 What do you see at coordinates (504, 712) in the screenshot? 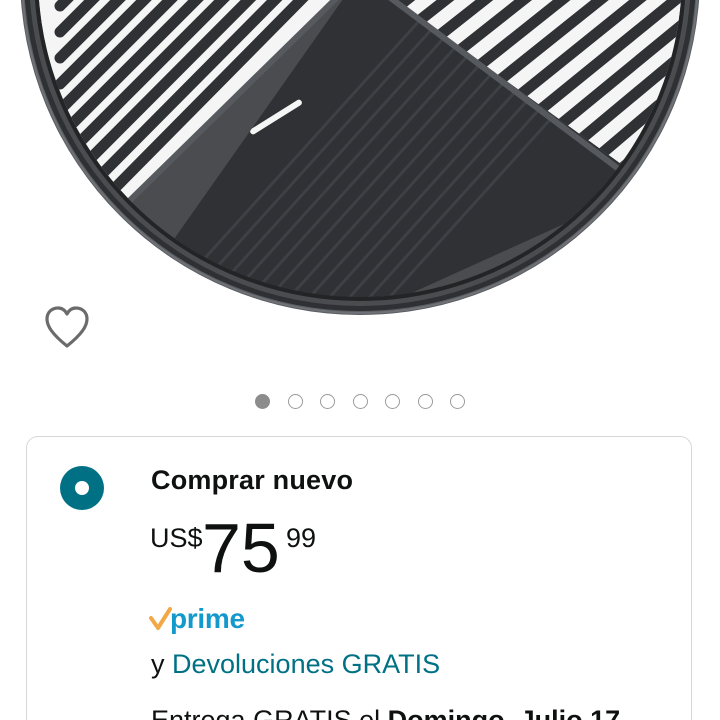
I see `delivery-date: Domingo, Julio 17` at bounding box center [504, 712].